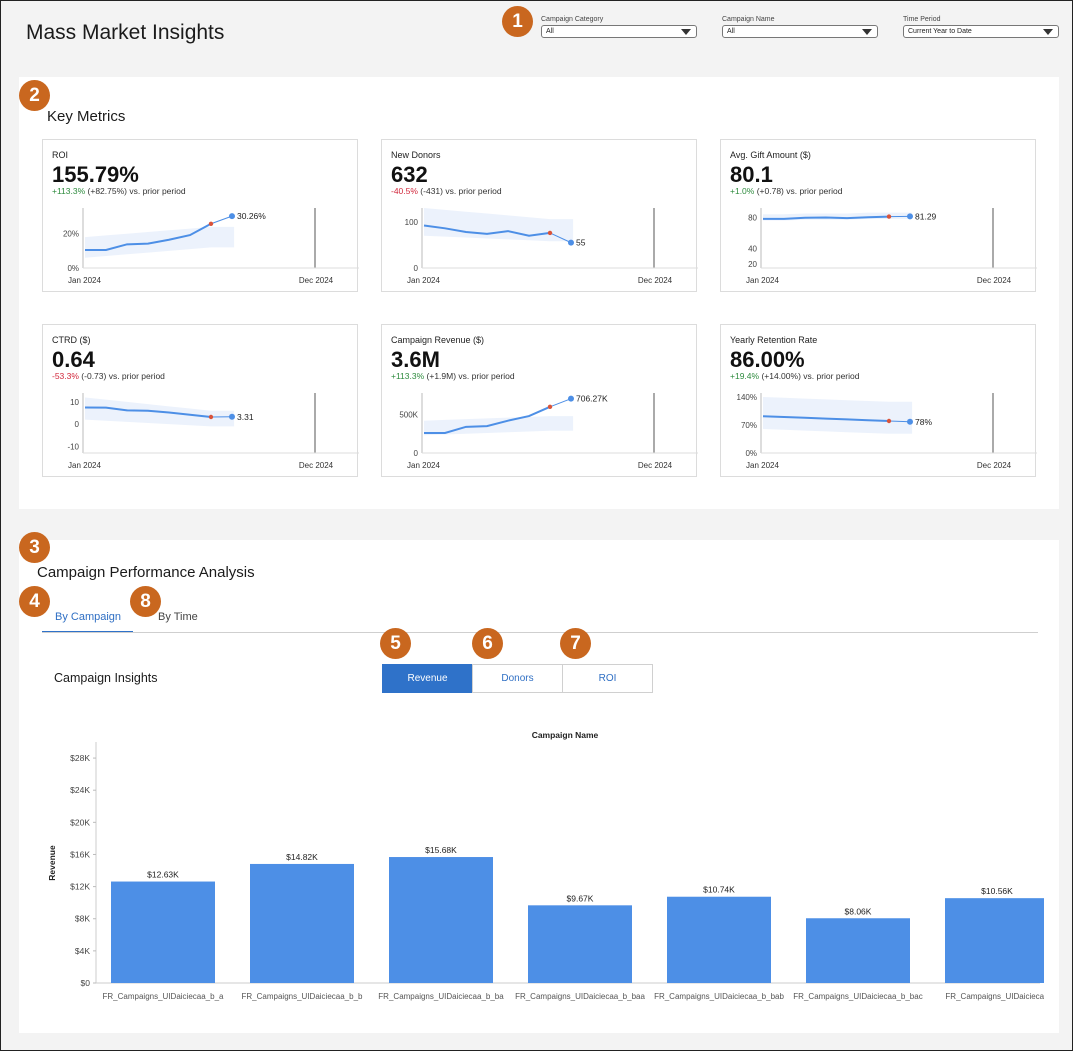 The image size is (1073, 1051). I want to click on tab-divider, so click(540, 632).